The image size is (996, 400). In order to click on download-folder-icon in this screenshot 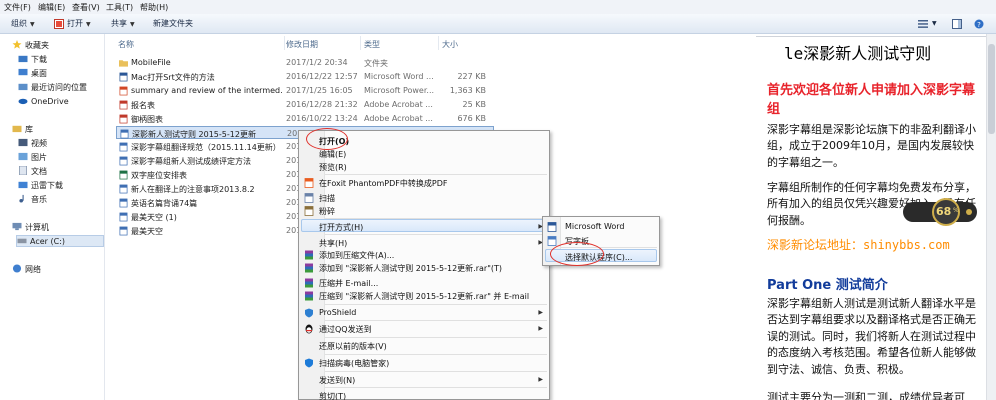, I will do `click(23, 59)`.